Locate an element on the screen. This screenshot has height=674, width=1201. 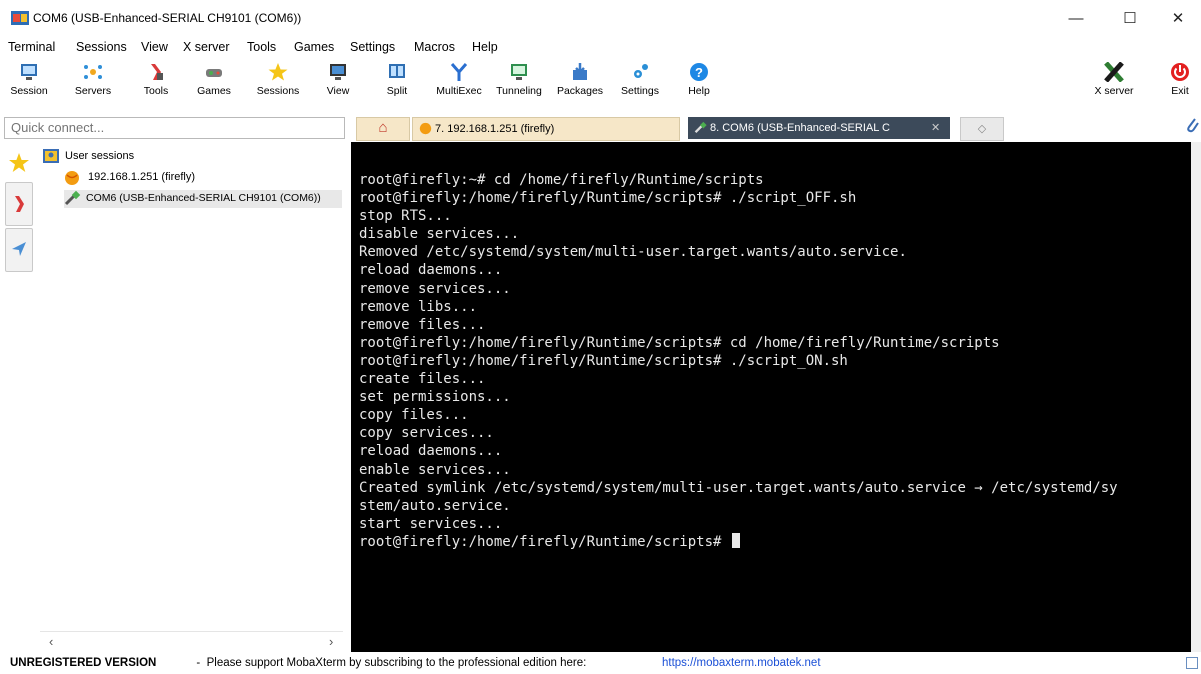
attachment-icon is located at coordinates (1192, 125).